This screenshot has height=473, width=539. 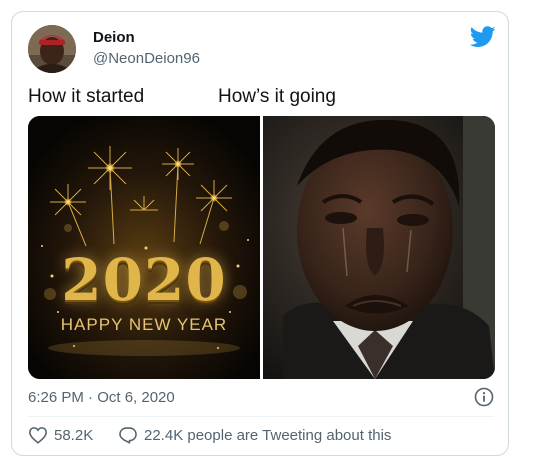 I want to click on divider, so click(x=261, y=416).